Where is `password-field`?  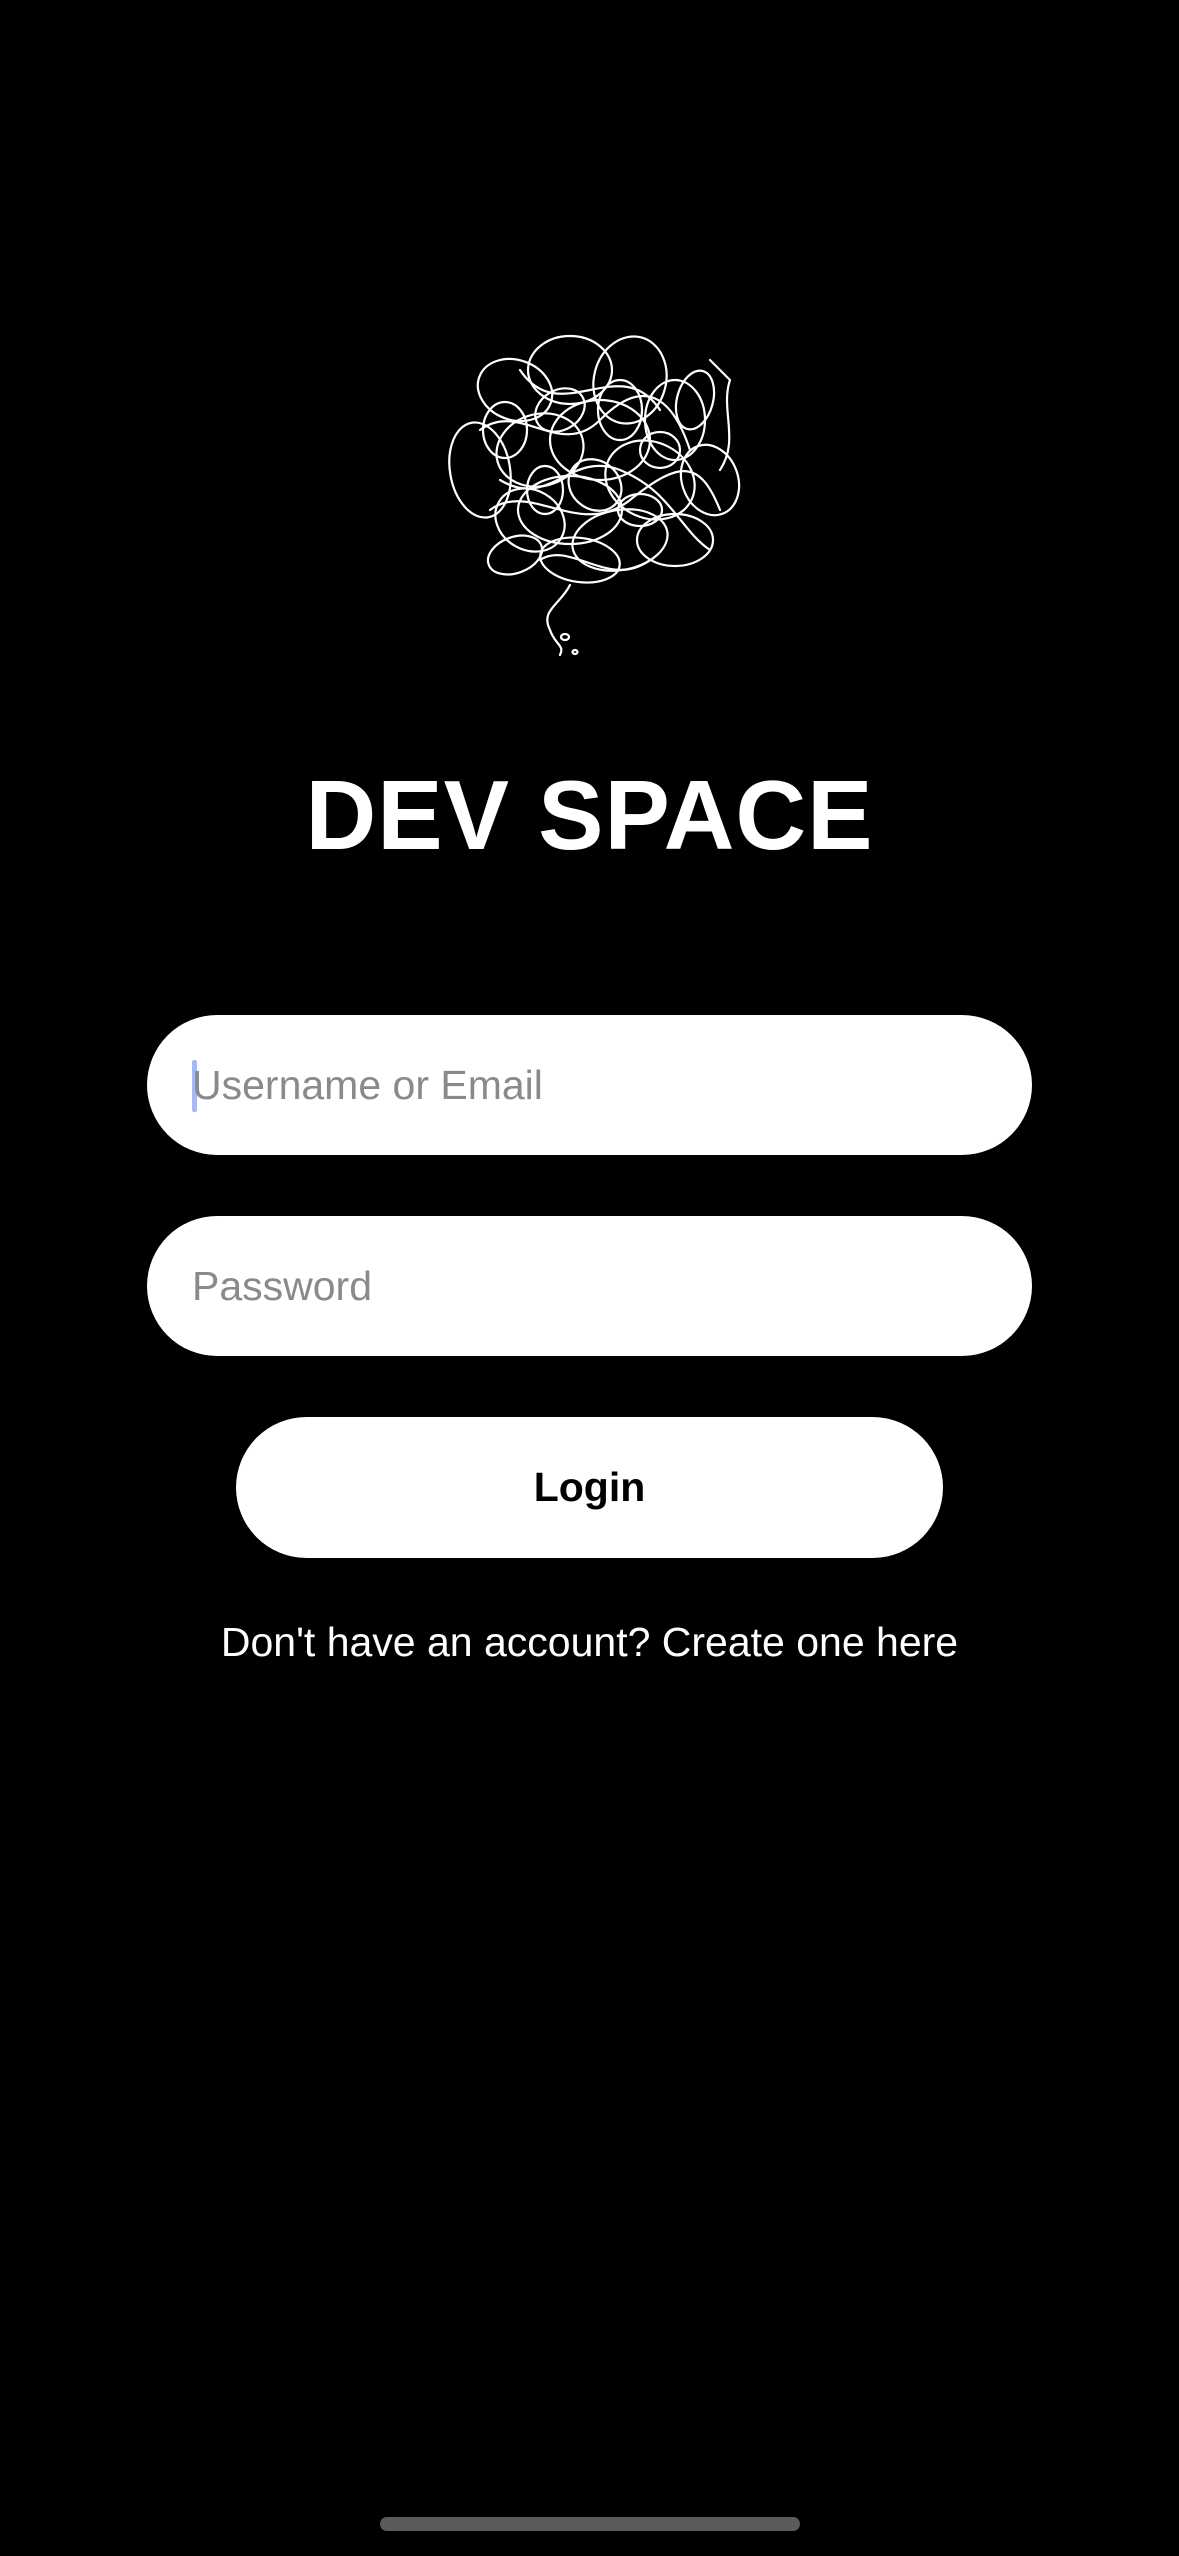
password-field is located at coordinates (589, 1286).